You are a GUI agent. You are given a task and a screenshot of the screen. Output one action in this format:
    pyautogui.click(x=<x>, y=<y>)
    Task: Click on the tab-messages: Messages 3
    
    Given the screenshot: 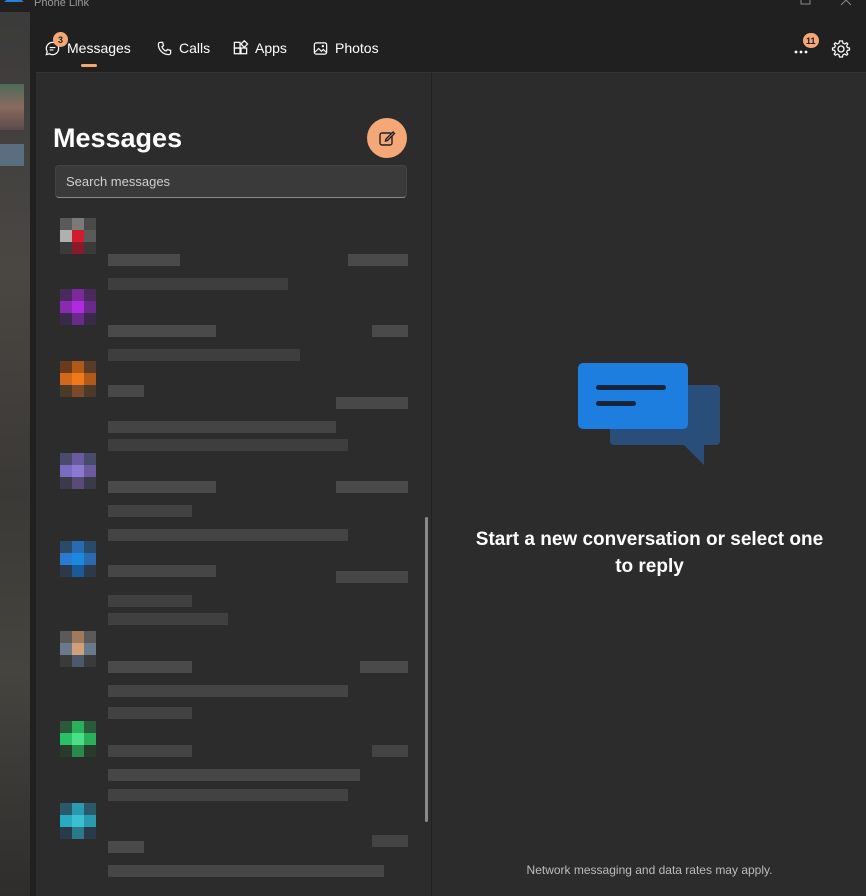 What is the action you would take?
    pyautogui.click(x=87, y=46)
    